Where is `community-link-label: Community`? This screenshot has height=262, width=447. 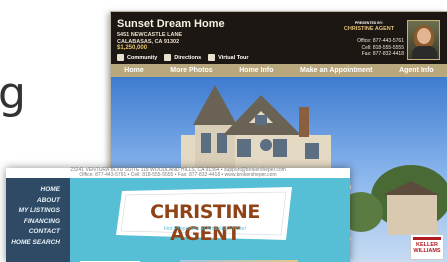 community-link-label: Community is located at coordinates (142, 57).